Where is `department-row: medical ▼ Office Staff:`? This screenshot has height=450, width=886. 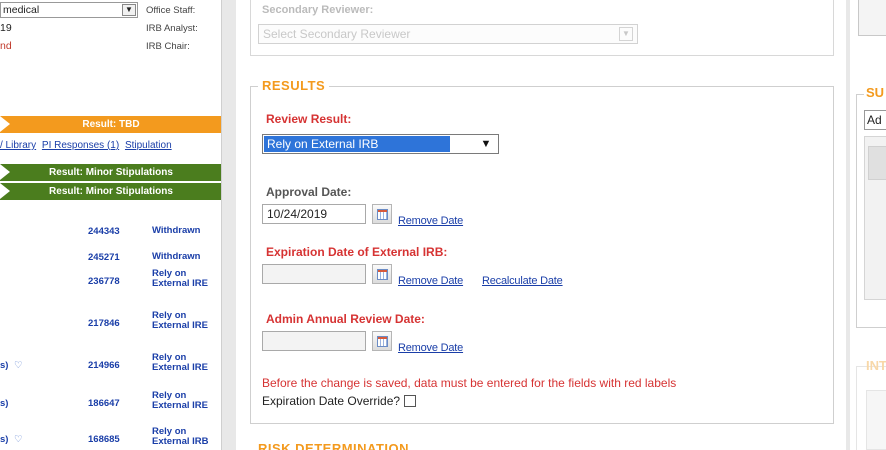 department-row: medical ▼ Office Staff: is located at coordinates (110, 11).